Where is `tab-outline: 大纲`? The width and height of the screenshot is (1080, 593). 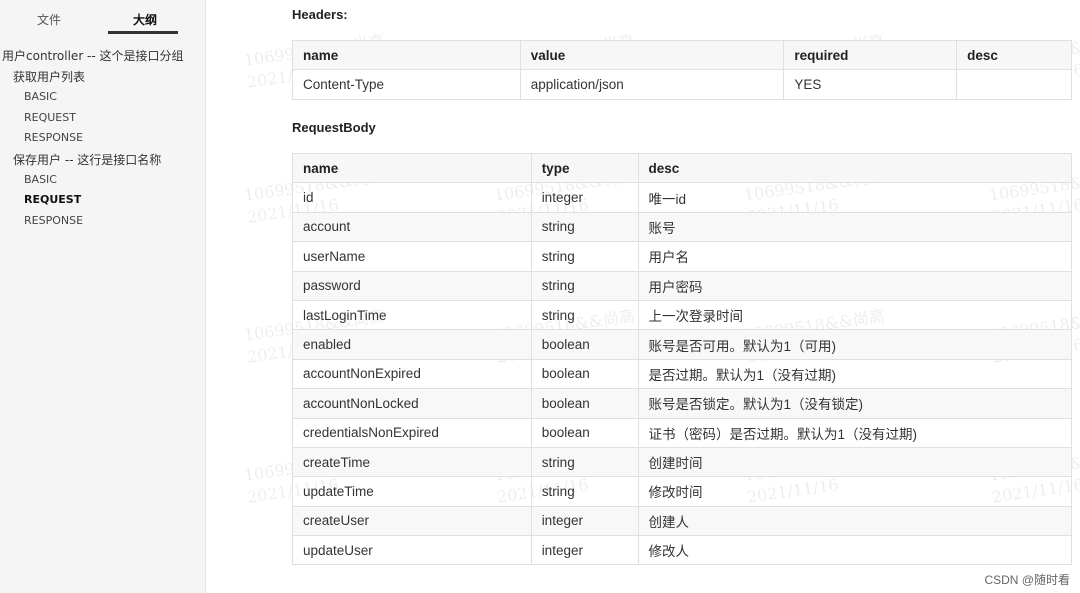 tab-outline: 大纲 is located at coordinates (145, 19).